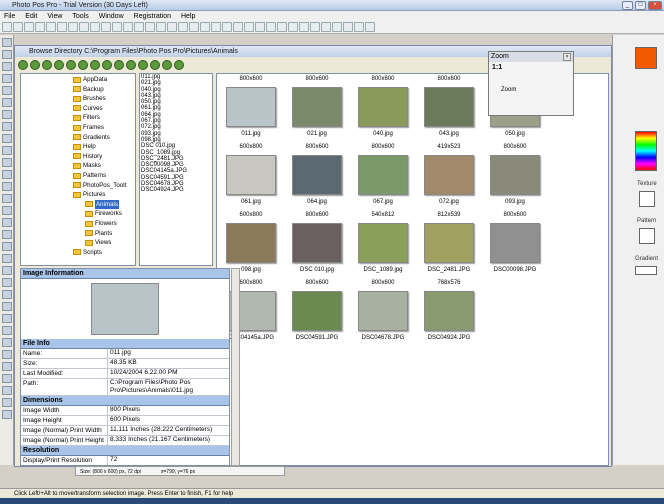 The width and height of the screenshot is (664, 504). Describe the element at coordinates (54, 16) in the screenshot. I see `menu-item-view: View` at that location.